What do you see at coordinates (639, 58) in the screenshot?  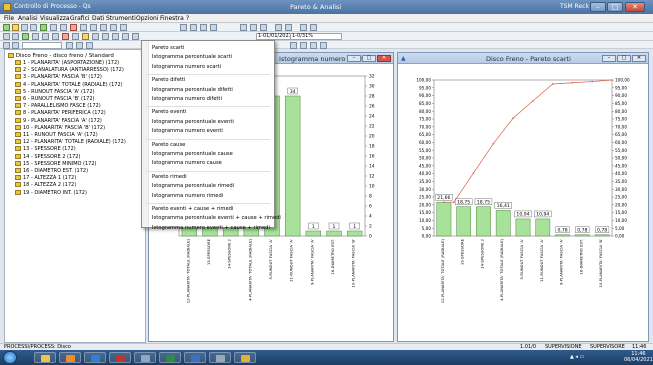 I see `pareto-close-button: ✕` at bounding box center [639, 58].